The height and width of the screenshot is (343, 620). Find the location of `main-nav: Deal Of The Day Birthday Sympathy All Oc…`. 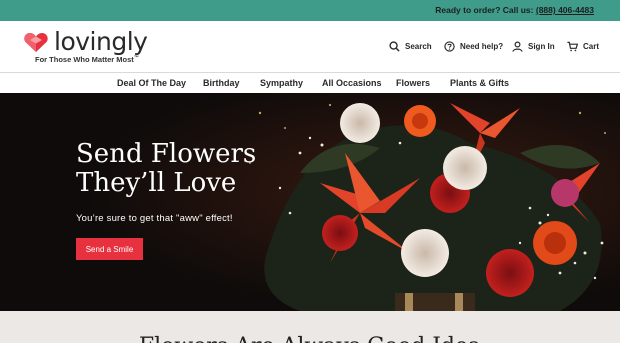

main-nav: Deal Of The Day Birthday Sympathy All Oc… is located at coordinates (310, 83).